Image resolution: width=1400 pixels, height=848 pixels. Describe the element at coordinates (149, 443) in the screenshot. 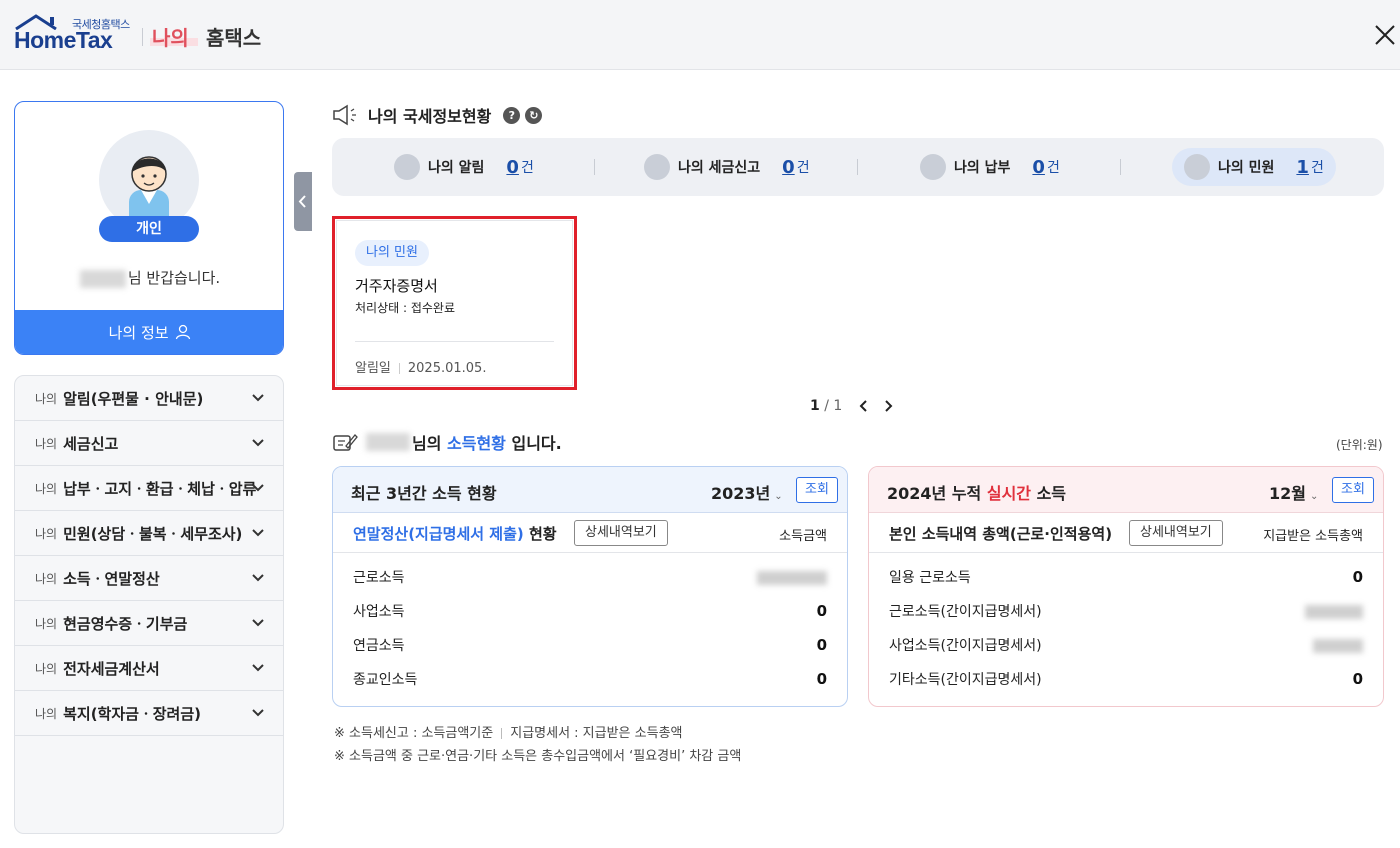

I see `menu-item-tax-filing: 나의 세금신고` at that location.